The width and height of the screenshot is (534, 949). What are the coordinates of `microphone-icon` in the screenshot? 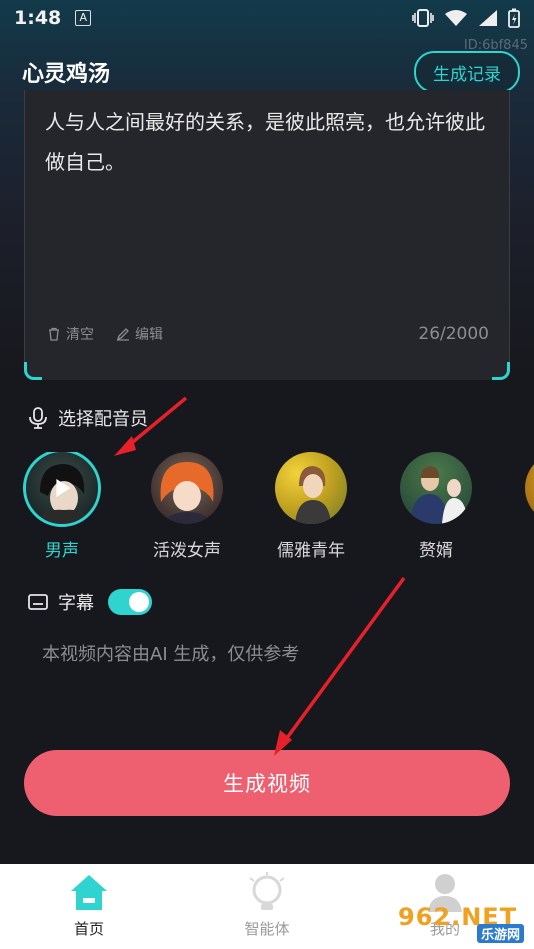 It's located at (38, 418).